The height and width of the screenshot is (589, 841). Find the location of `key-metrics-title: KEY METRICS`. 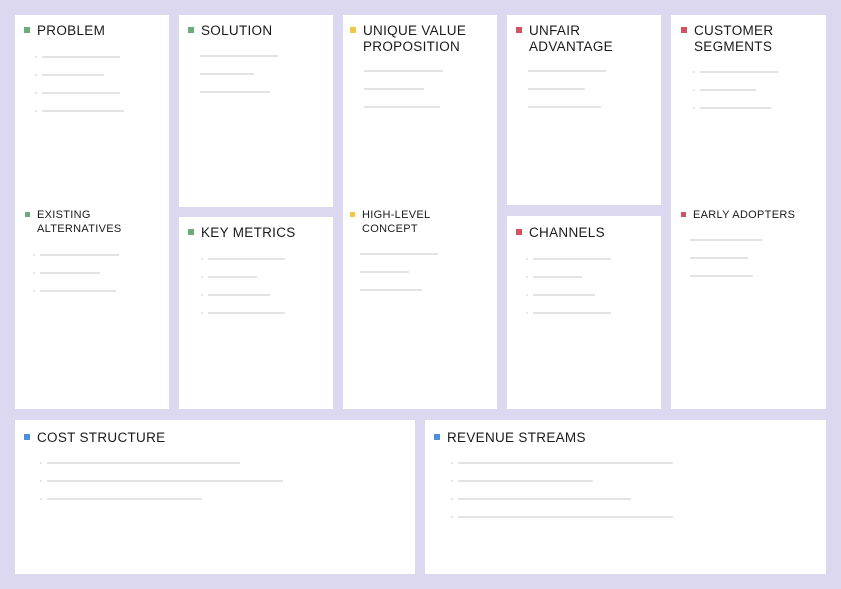

key-metrics-title: KEY METRICS is located at coordinates (254, 233).